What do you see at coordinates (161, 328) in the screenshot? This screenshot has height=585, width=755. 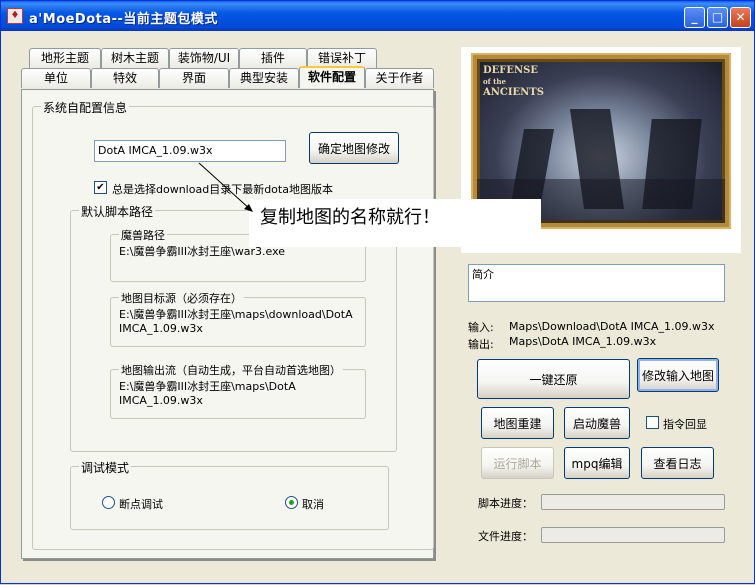 I see `map-source-value-line2: IMCA_1.09.w3x` at bounding box center [161, 328].